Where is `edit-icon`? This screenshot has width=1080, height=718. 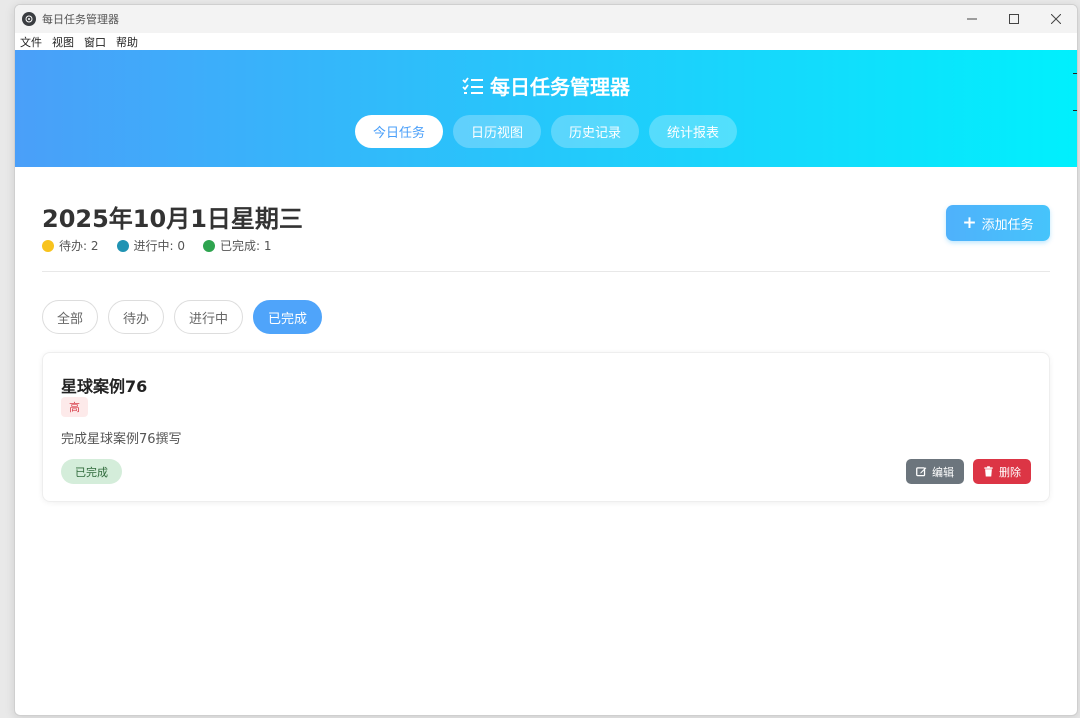
edit-icon is located at coordinates (921, 472).